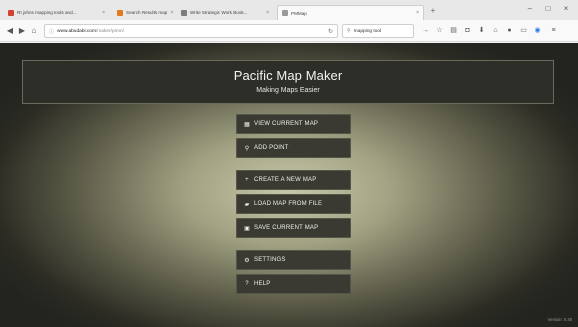 The height and width of the screenshot is (327, 578). I want to click on menu-icon: ≡, so click(553, 31).